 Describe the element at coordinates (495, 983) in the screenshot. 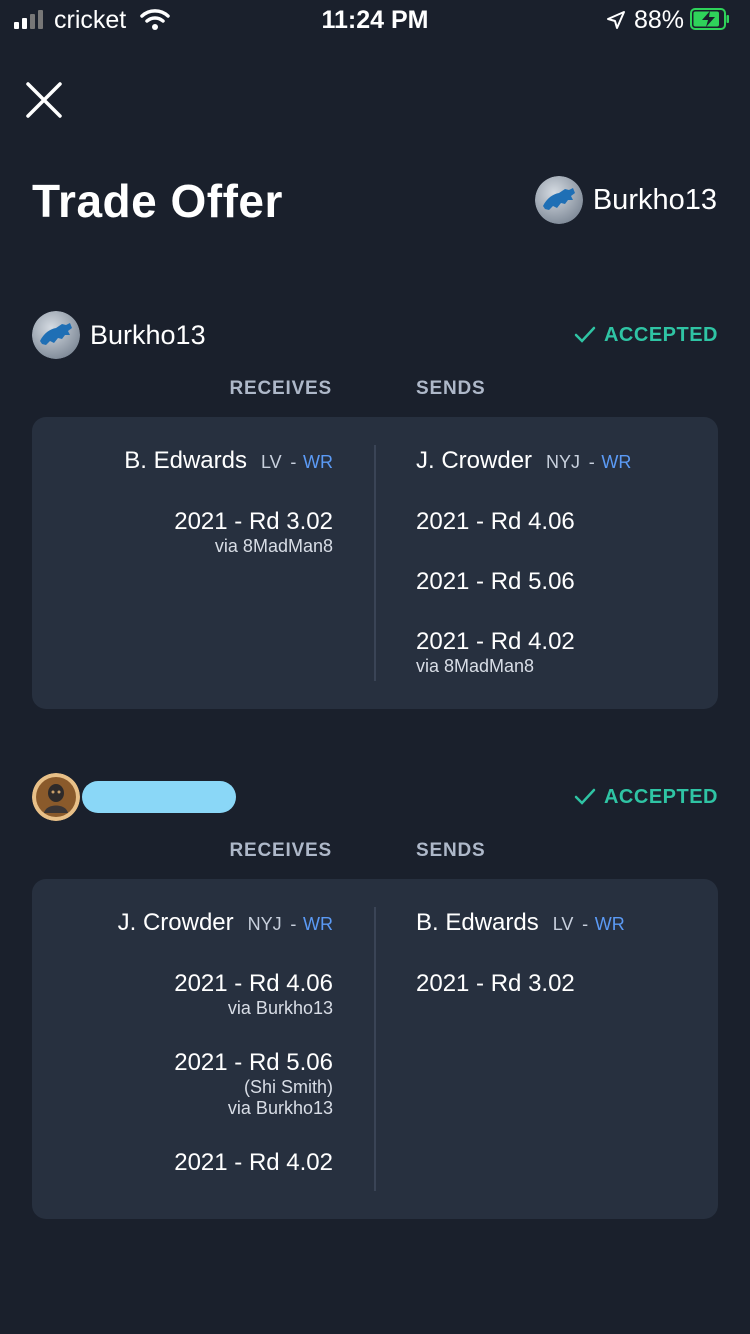

I see `pick-item: 2021 - Rd 3.02` at that location.